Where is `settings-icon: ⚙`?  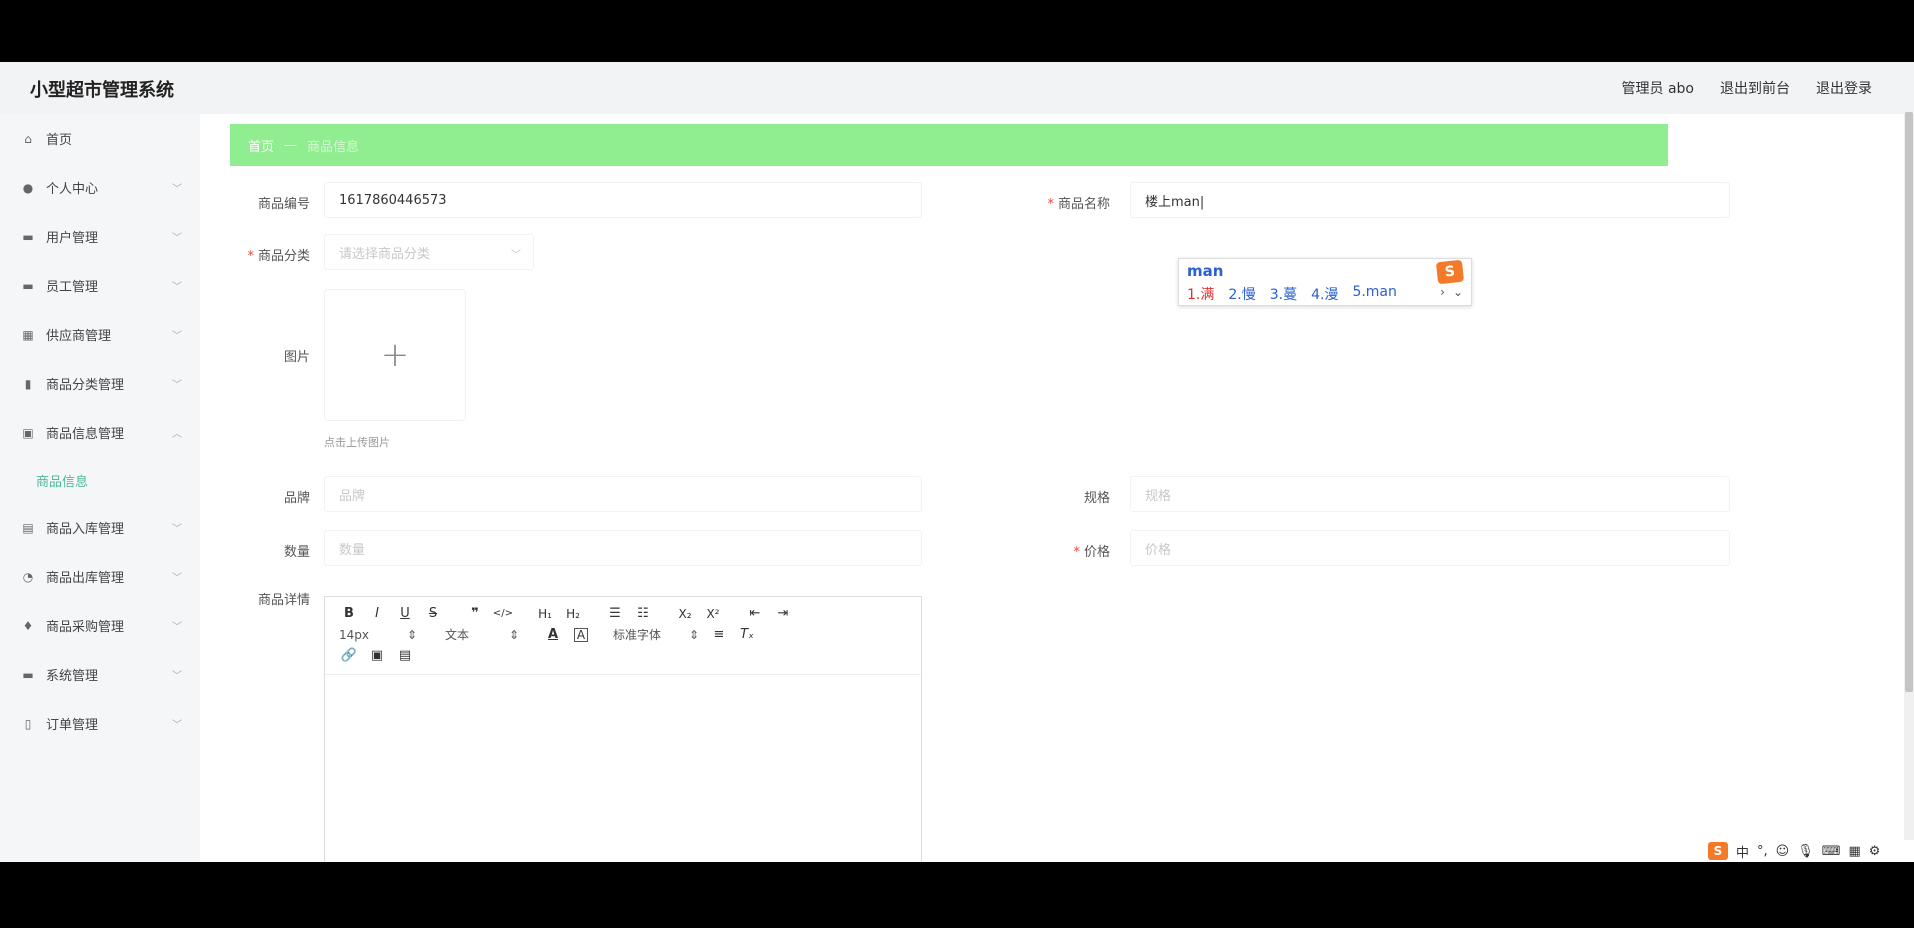 settings-icon: ⚙ is located at coordinates (1875, 851).